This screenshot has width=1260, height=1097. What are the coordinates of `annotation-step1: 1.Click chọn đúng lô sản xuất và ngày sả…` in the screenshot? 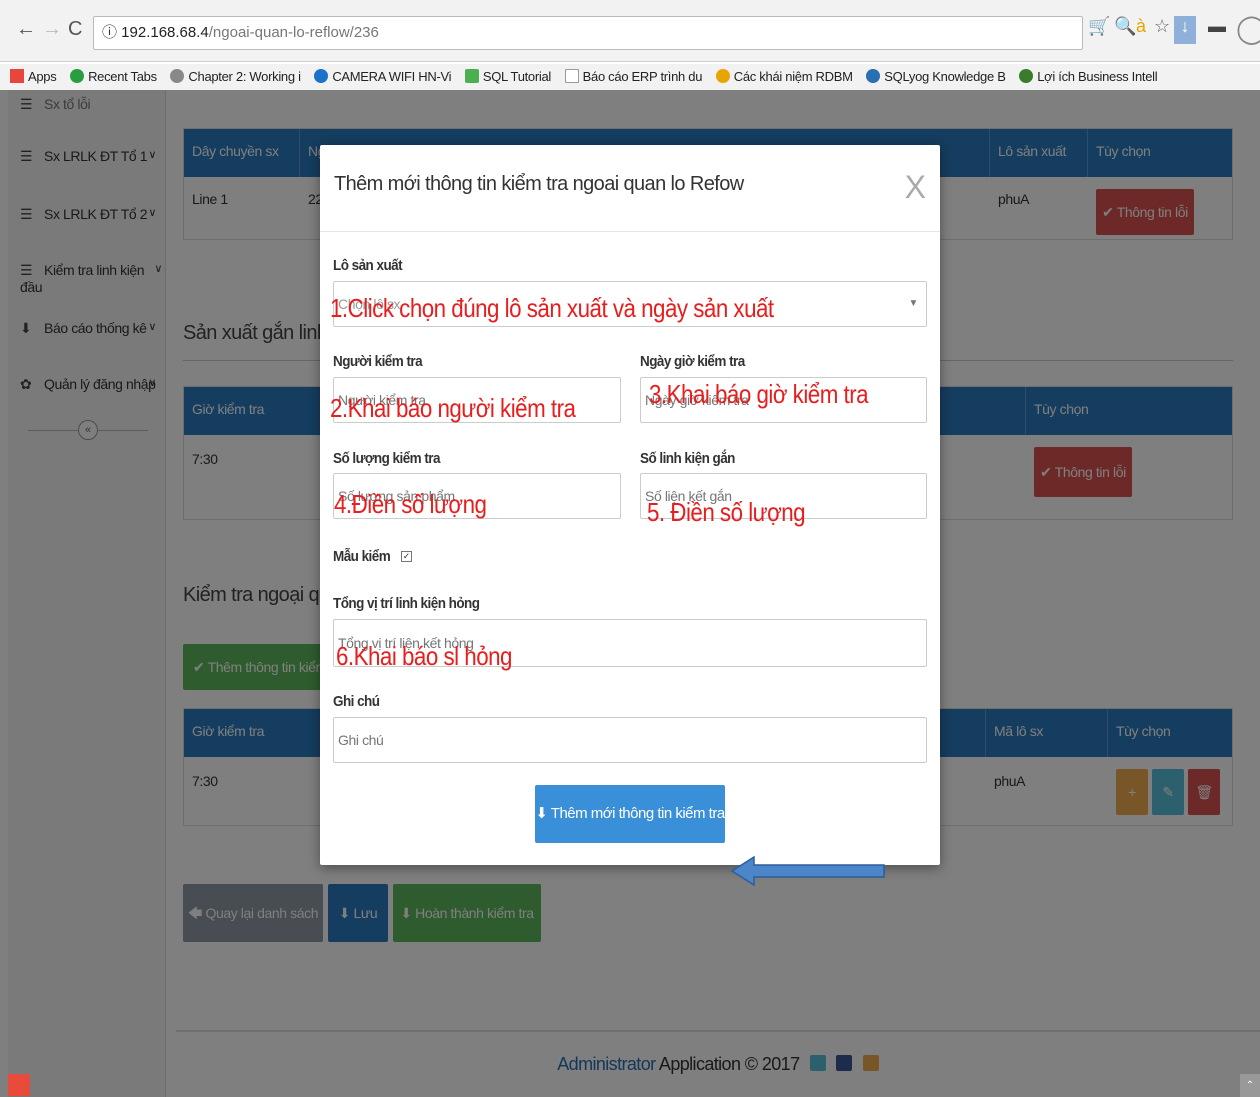 It's located at (552, 308).